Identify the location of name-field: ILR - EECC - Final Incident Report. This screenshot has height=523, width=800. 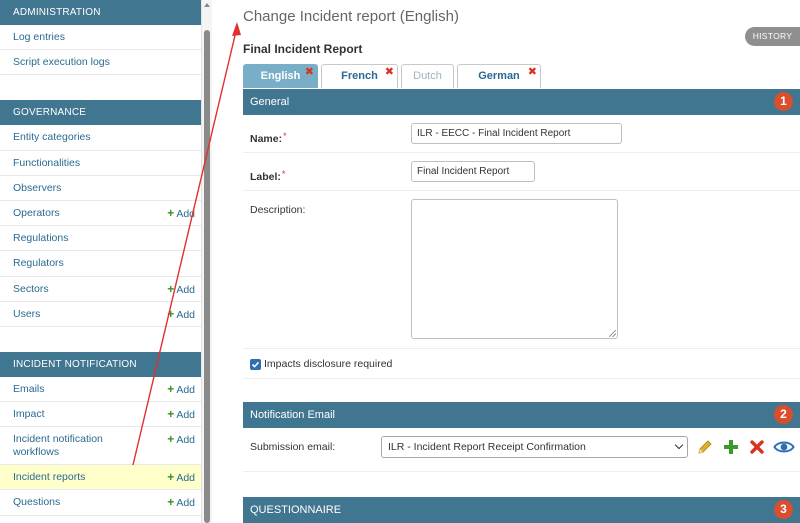
(516, 133).